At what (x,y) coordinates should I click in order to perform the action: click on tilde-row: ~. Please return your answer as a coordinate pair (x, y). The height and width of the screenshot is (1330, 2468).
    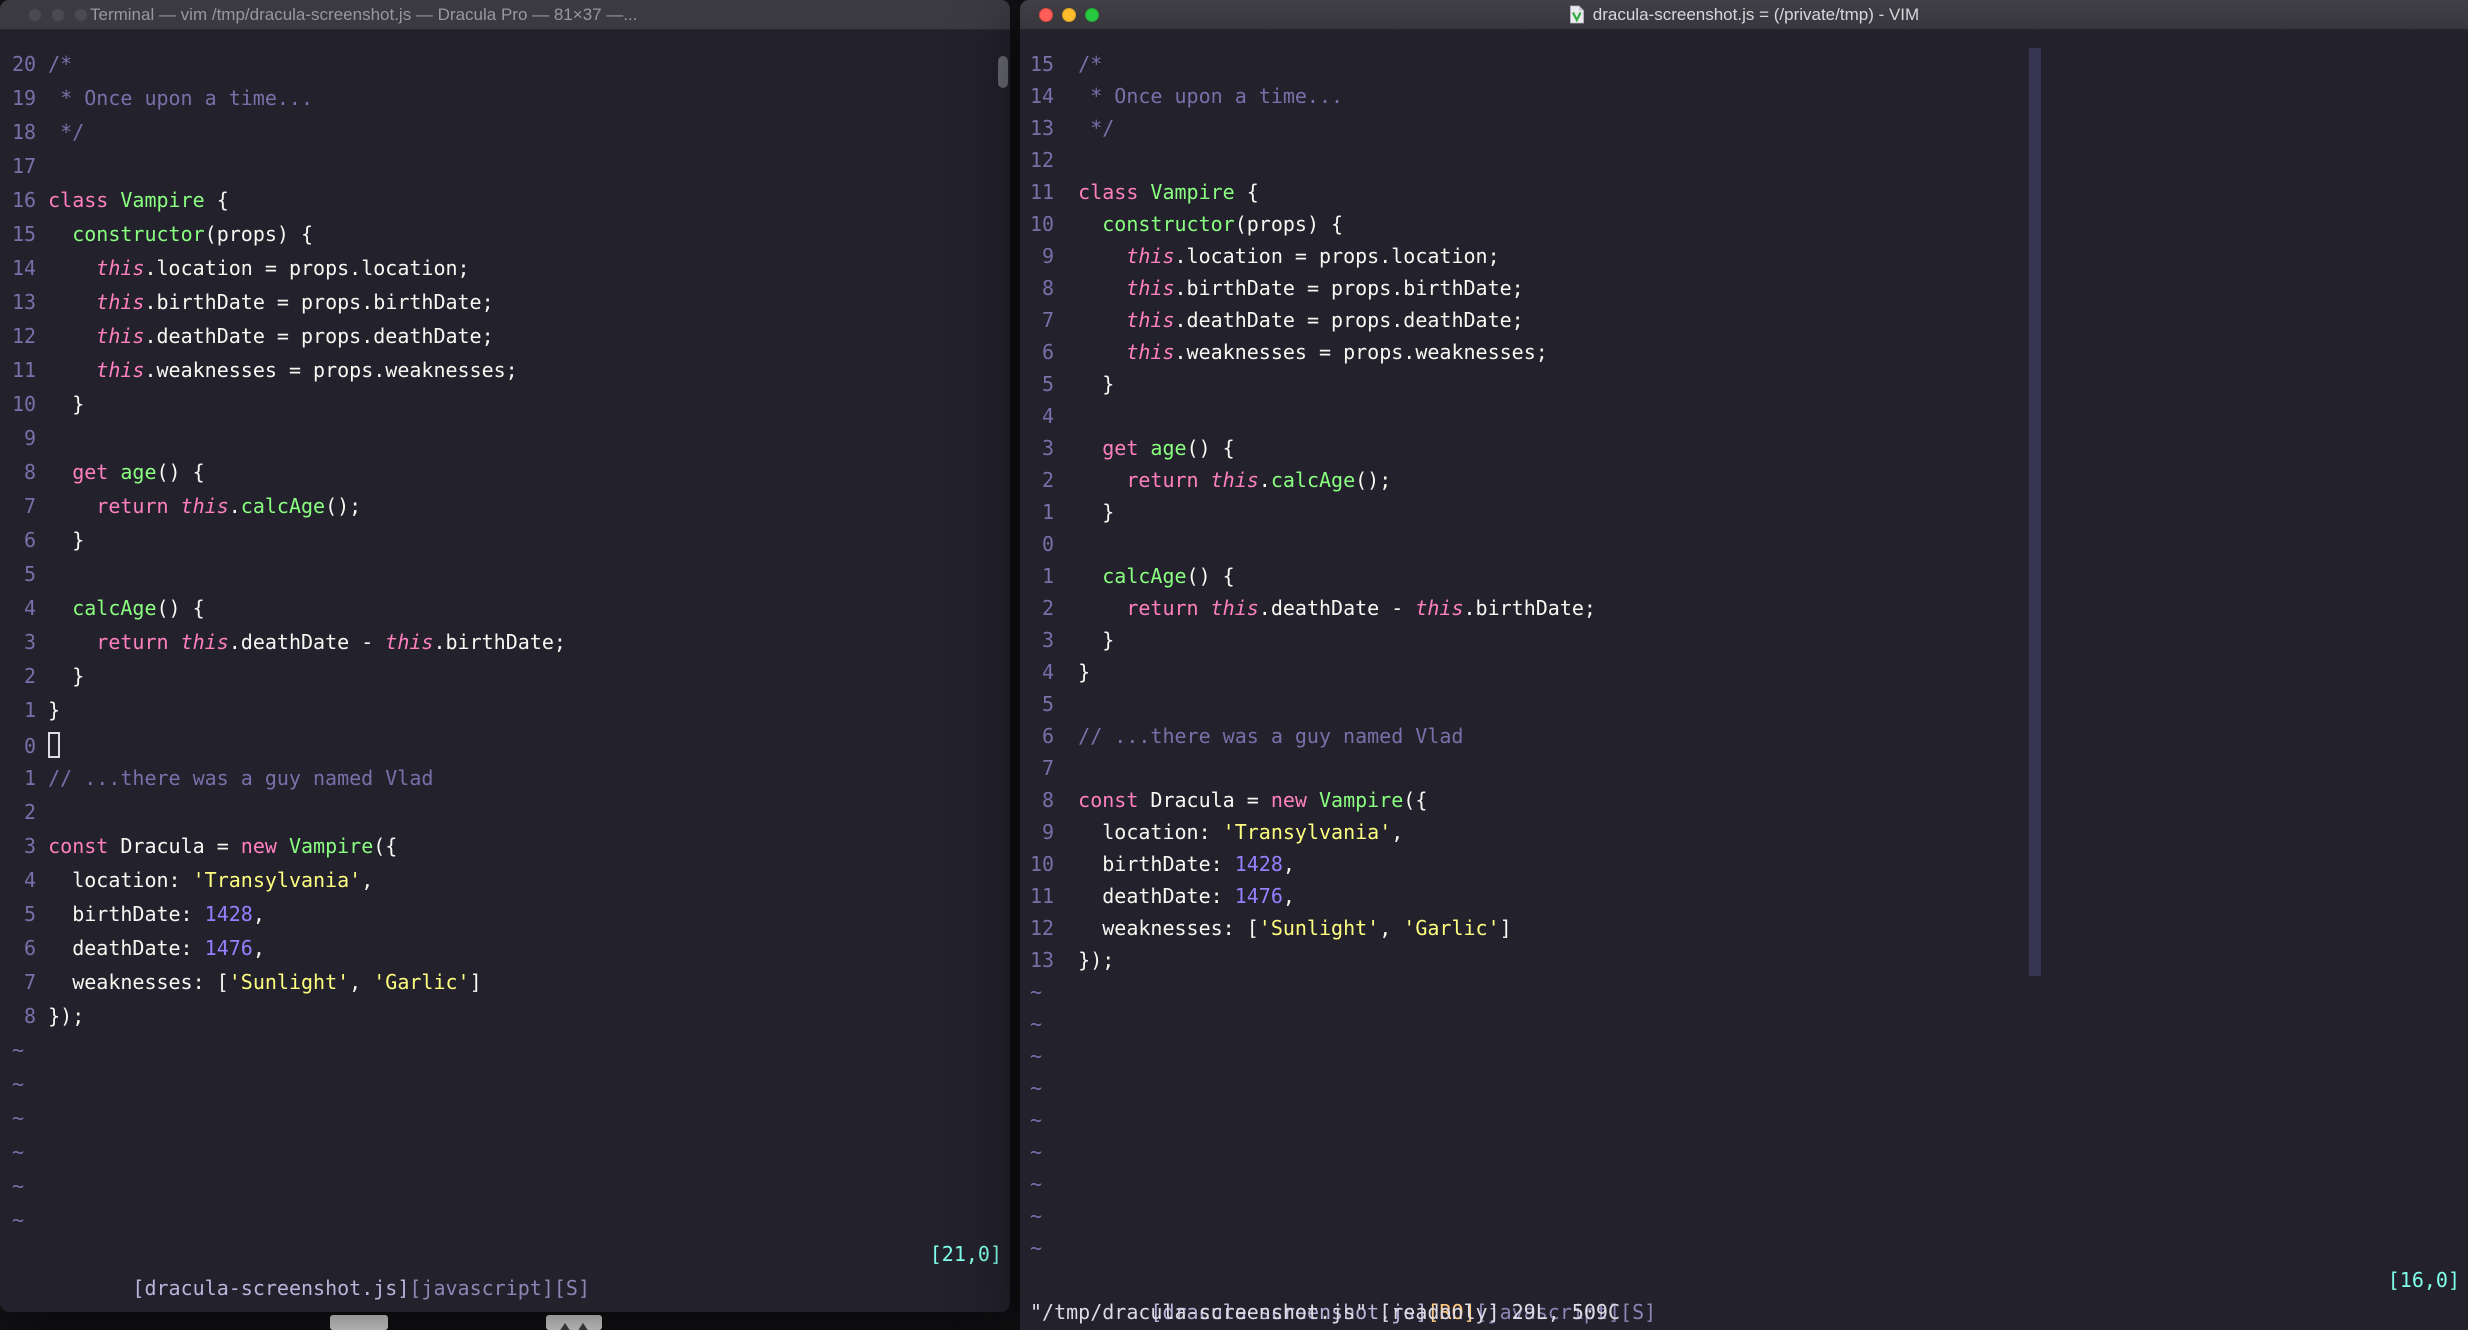
    Looking at the image, I should click on (1036, 1248).